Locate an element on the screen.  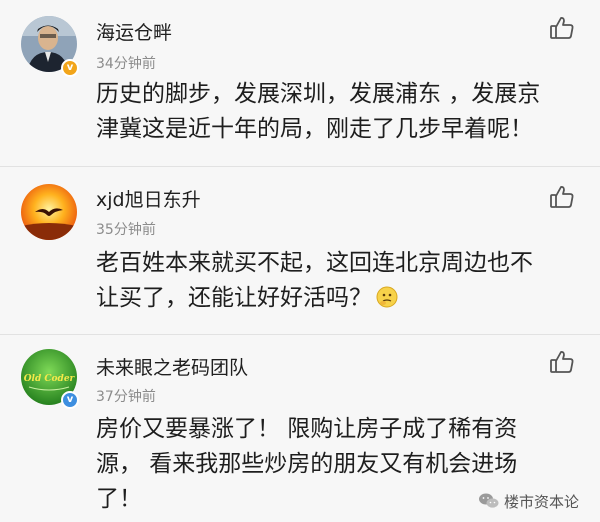
username: xjd旭日东升 is located at coordinates (148, 198).